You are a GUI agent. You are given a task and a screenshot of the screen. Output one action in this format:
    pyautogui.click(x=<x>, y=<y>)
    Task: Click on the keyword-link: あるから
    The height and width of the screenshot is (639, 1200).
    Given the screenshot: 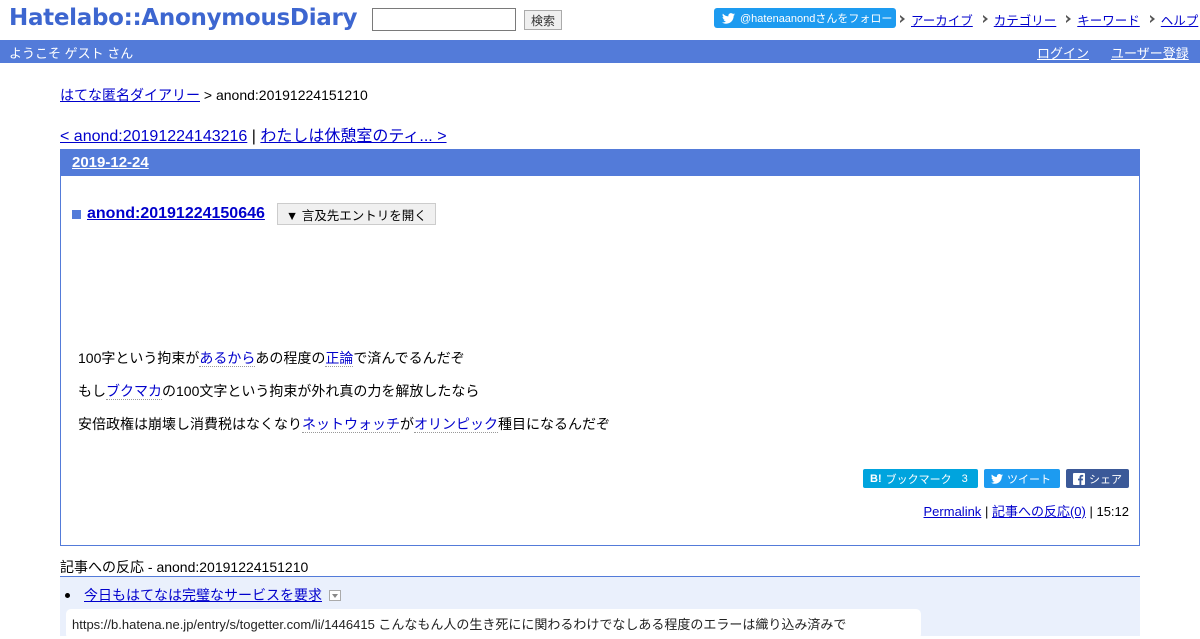 What is the action you would take?
    pyautogui.click(x=227, y=358)
    